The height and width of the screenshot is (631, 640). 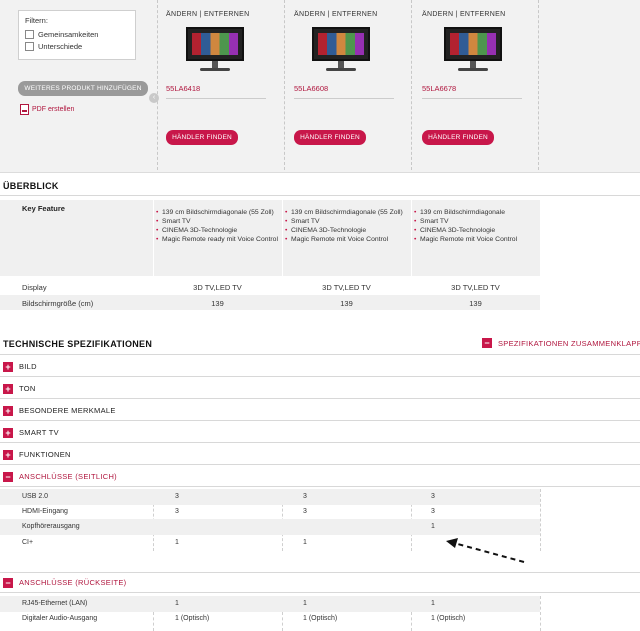 What do you see at coordinates (320, 367) in the screenshot?
I see `accordion-bild: + BILD` at bounding box center [320, 367].